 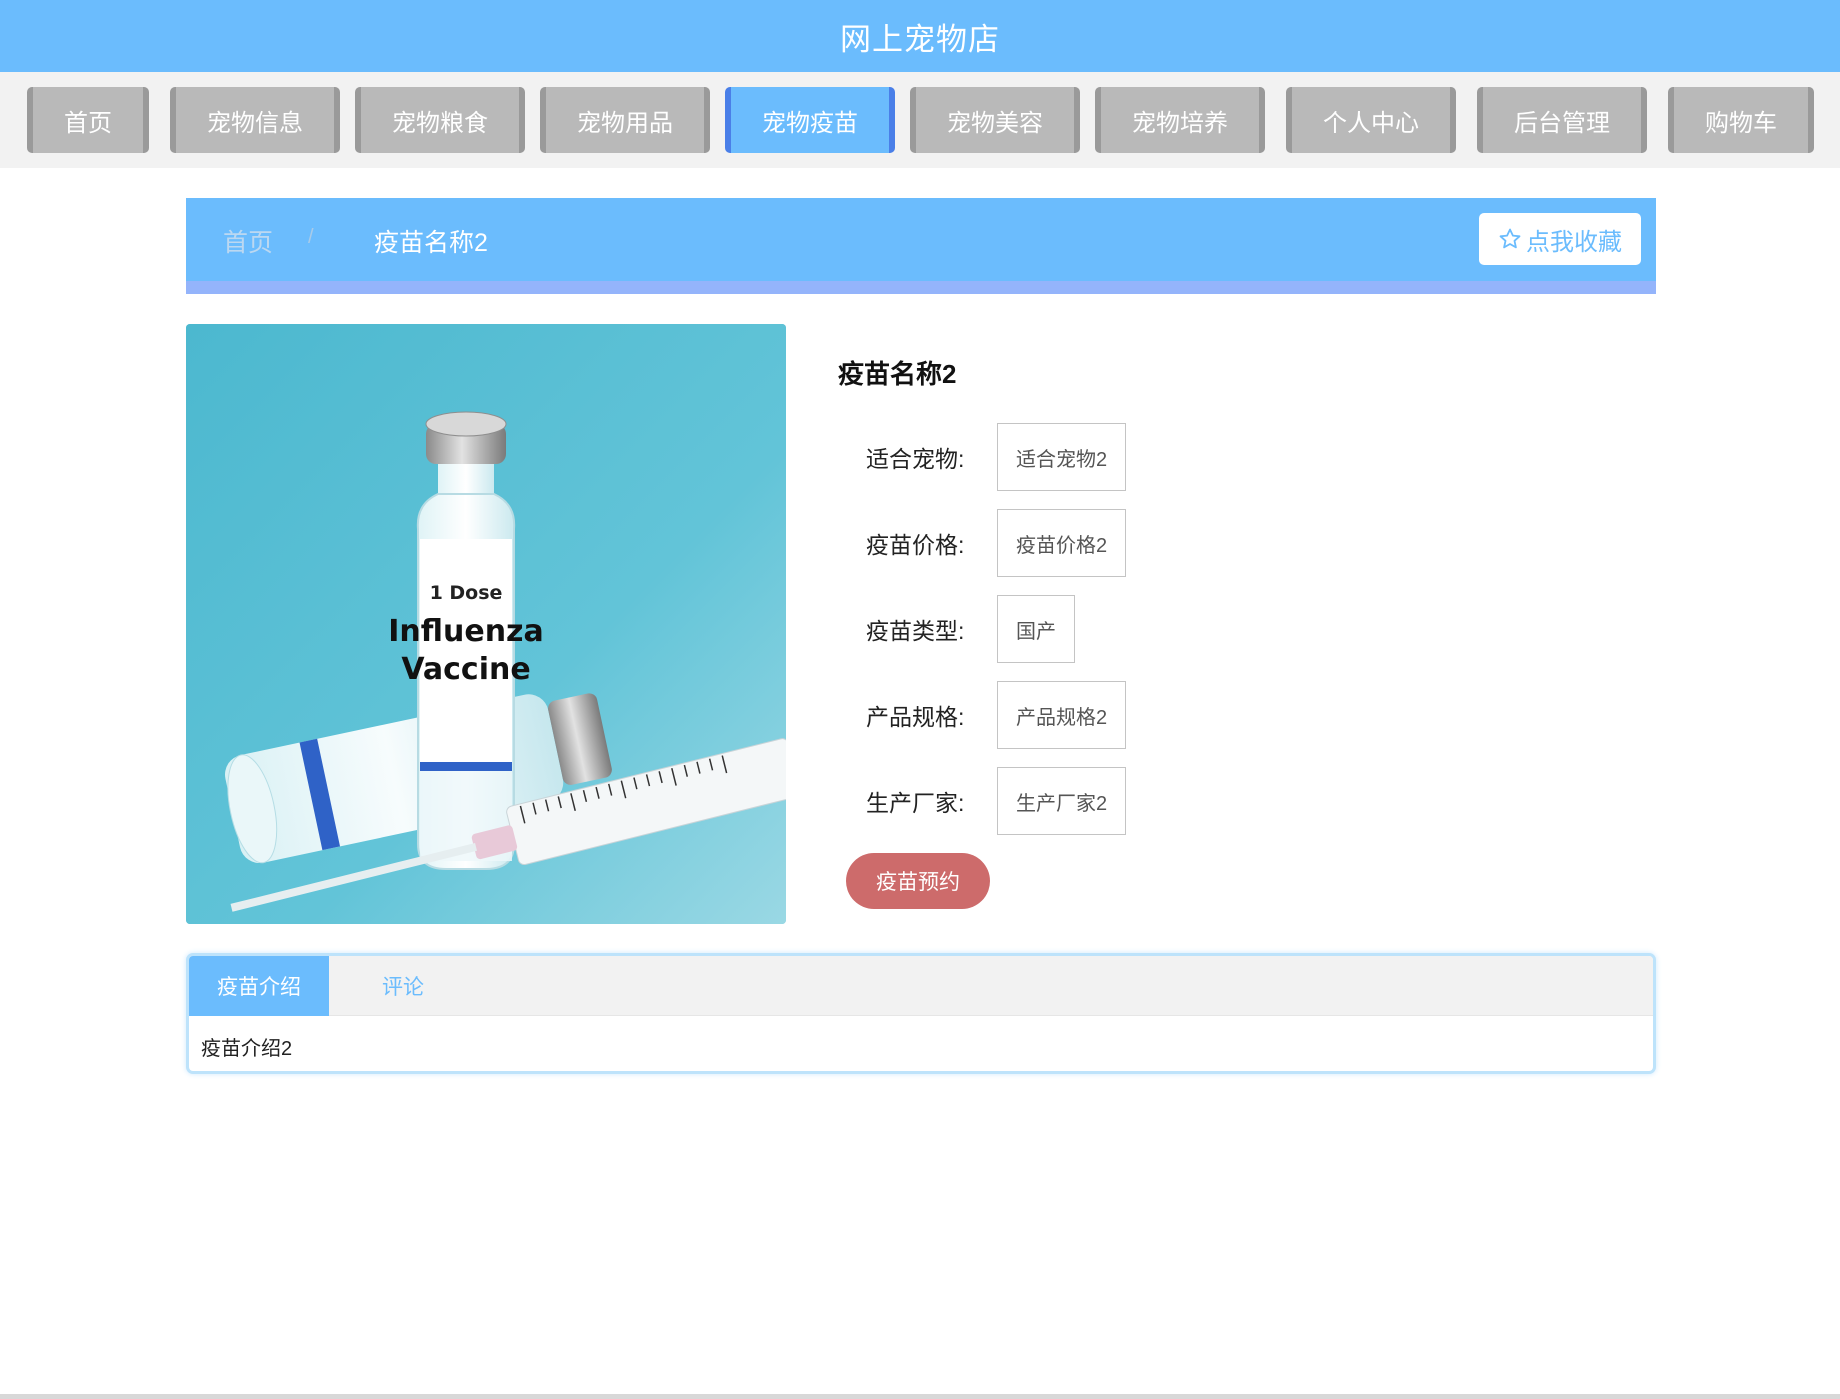 What do you see at coordinates (1562, 120) in the screenshot?
I see `nav-item-admin: 后台管理` at bounding box center [1562, 120].